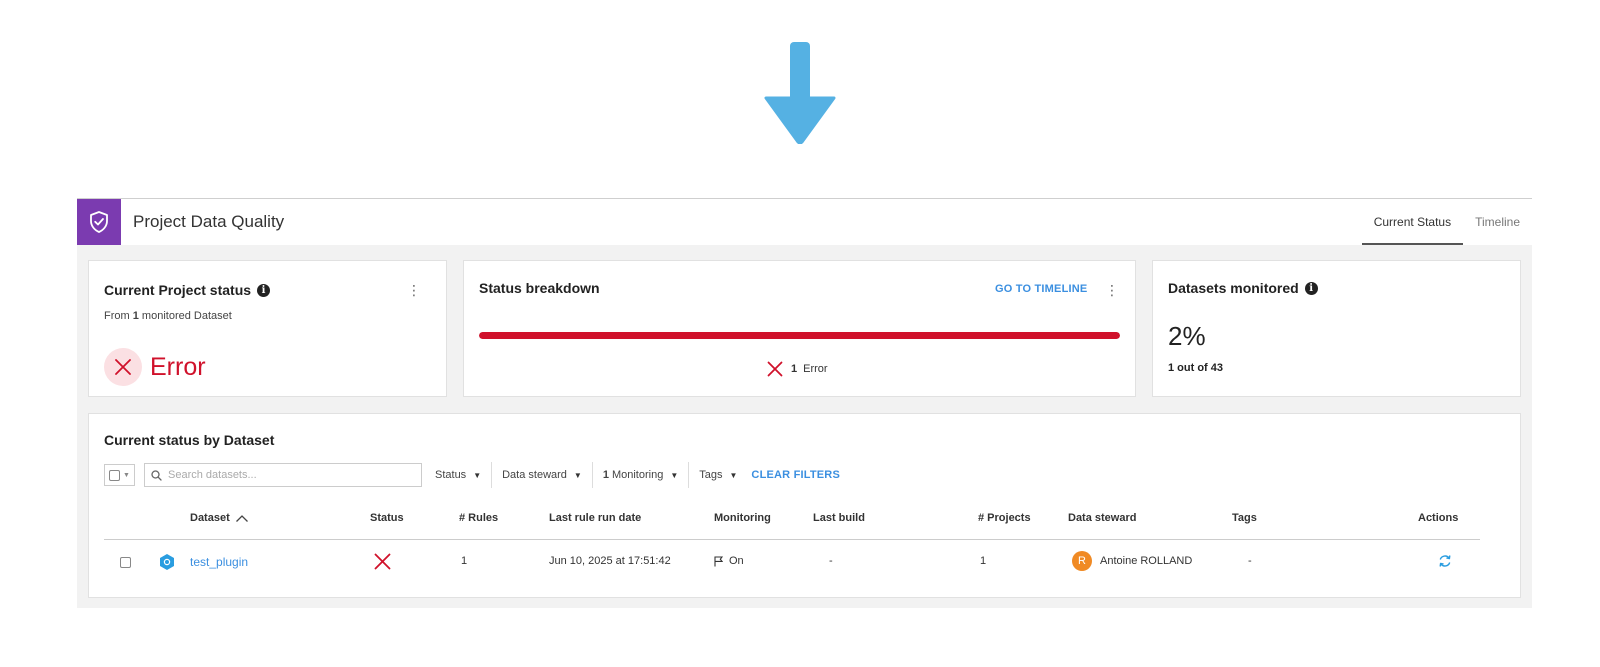 Image resolution: width=1600 pixels, height=667 pixels. Describe the element at coordinates (1438, 518) in the screenshot. I see `column-header-actions: Actions` at that location.